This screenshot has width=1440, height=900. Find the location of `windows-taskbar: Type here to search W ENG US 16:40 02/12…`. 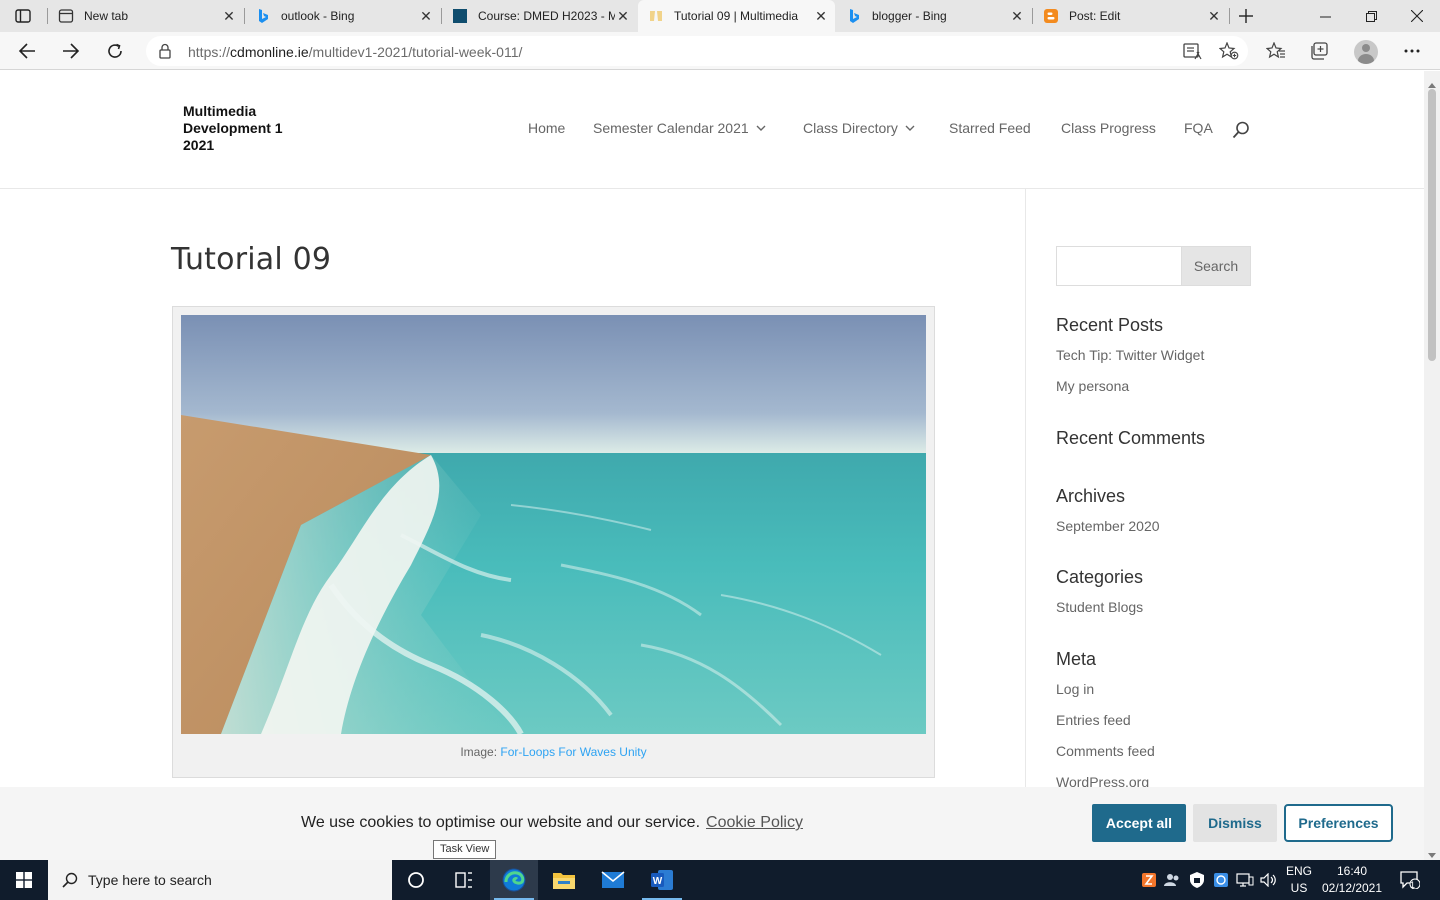

windows-taskbar: Type here to search W ENG US 16:40 02/12… is located at coordinates (720, 880).